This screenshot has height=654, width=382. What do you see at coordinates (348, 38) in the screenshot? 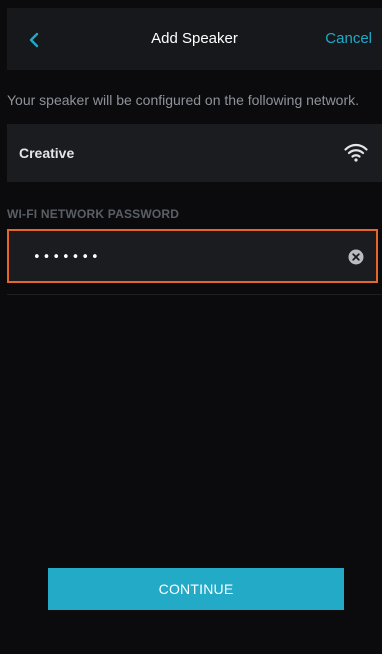
I see `cancel-button: Cancel` at bounding box center [348, 38].